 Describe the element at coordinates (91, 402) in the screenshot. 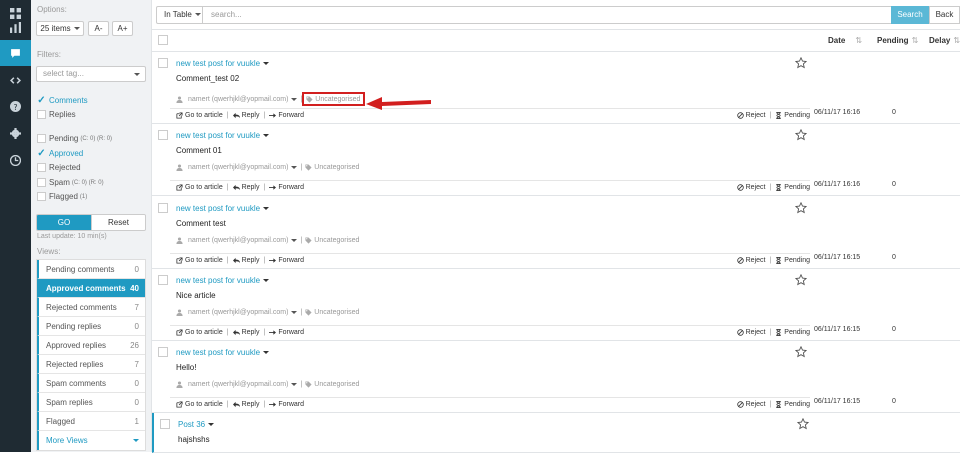

I see `view-item: Spam replies 0` at that location.